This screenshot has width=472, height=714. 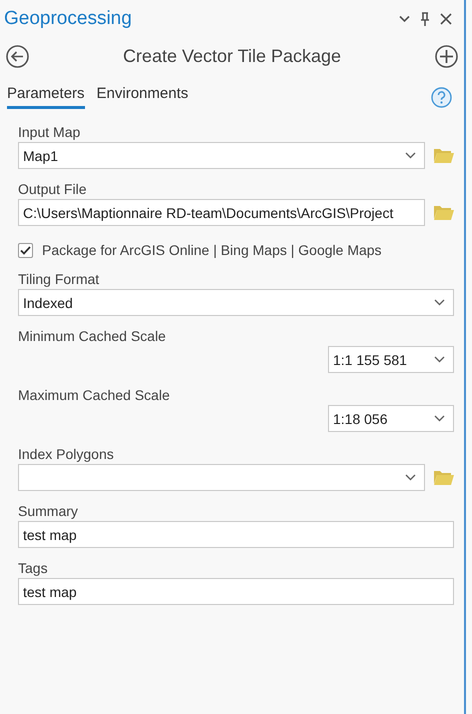 I want to click on close-icon, so click(x=446, y=19).